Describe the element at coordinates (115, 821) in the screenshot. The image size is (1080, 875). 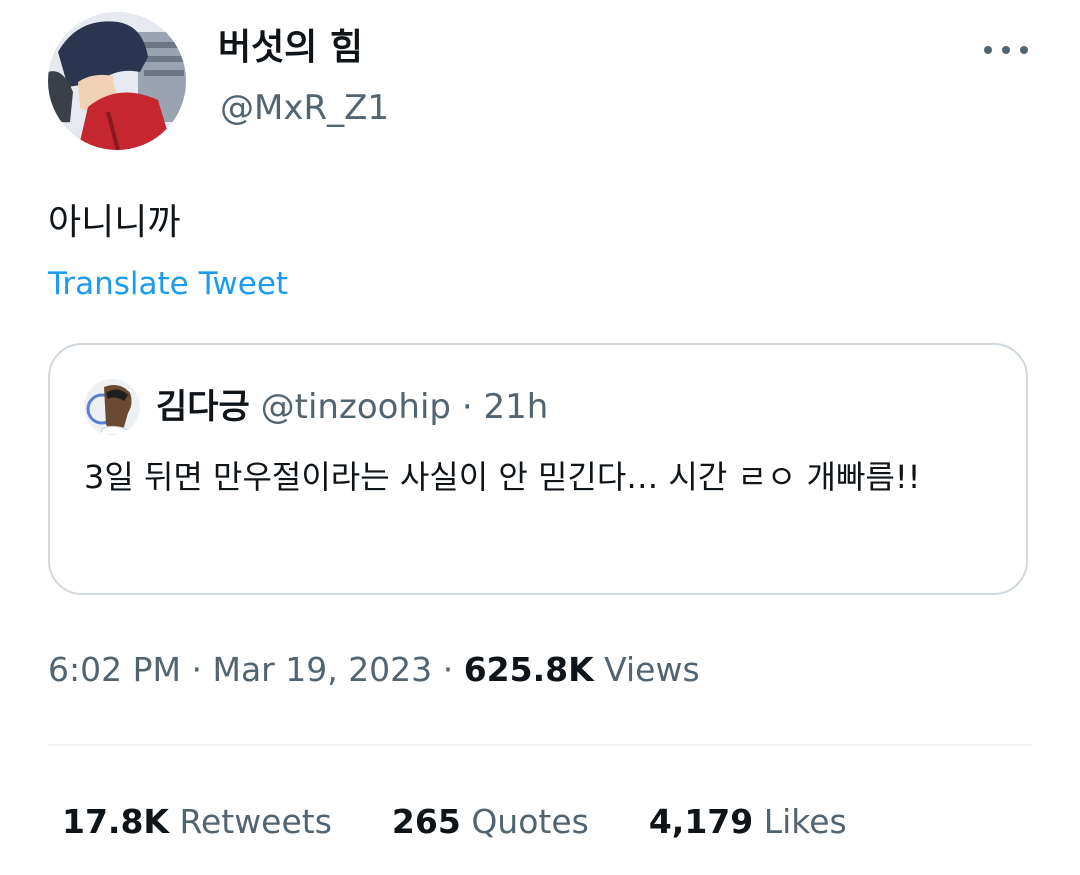
I see `retweets-count: 17.8K` at that location.